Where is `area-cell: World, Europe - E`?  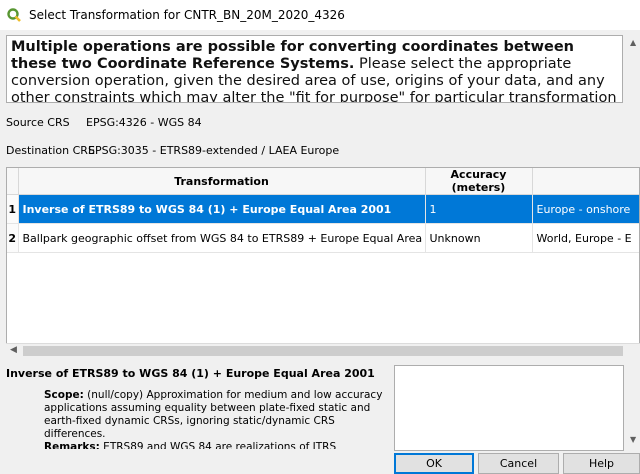
area-cell: World, Europe - E is located at coordinates (585, 238).